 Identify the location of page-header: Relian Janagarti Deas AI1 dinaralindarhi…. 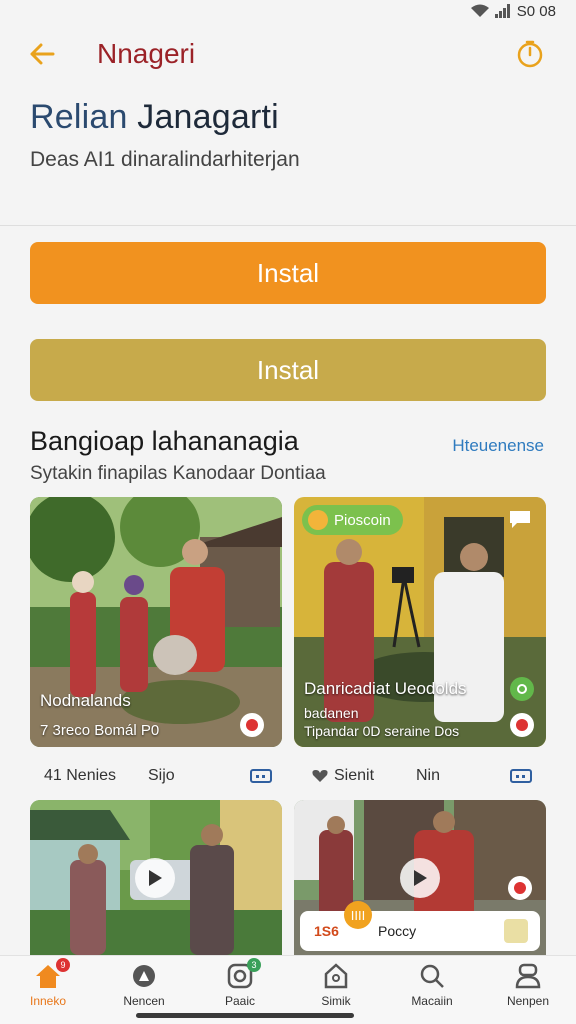
(288, 158).